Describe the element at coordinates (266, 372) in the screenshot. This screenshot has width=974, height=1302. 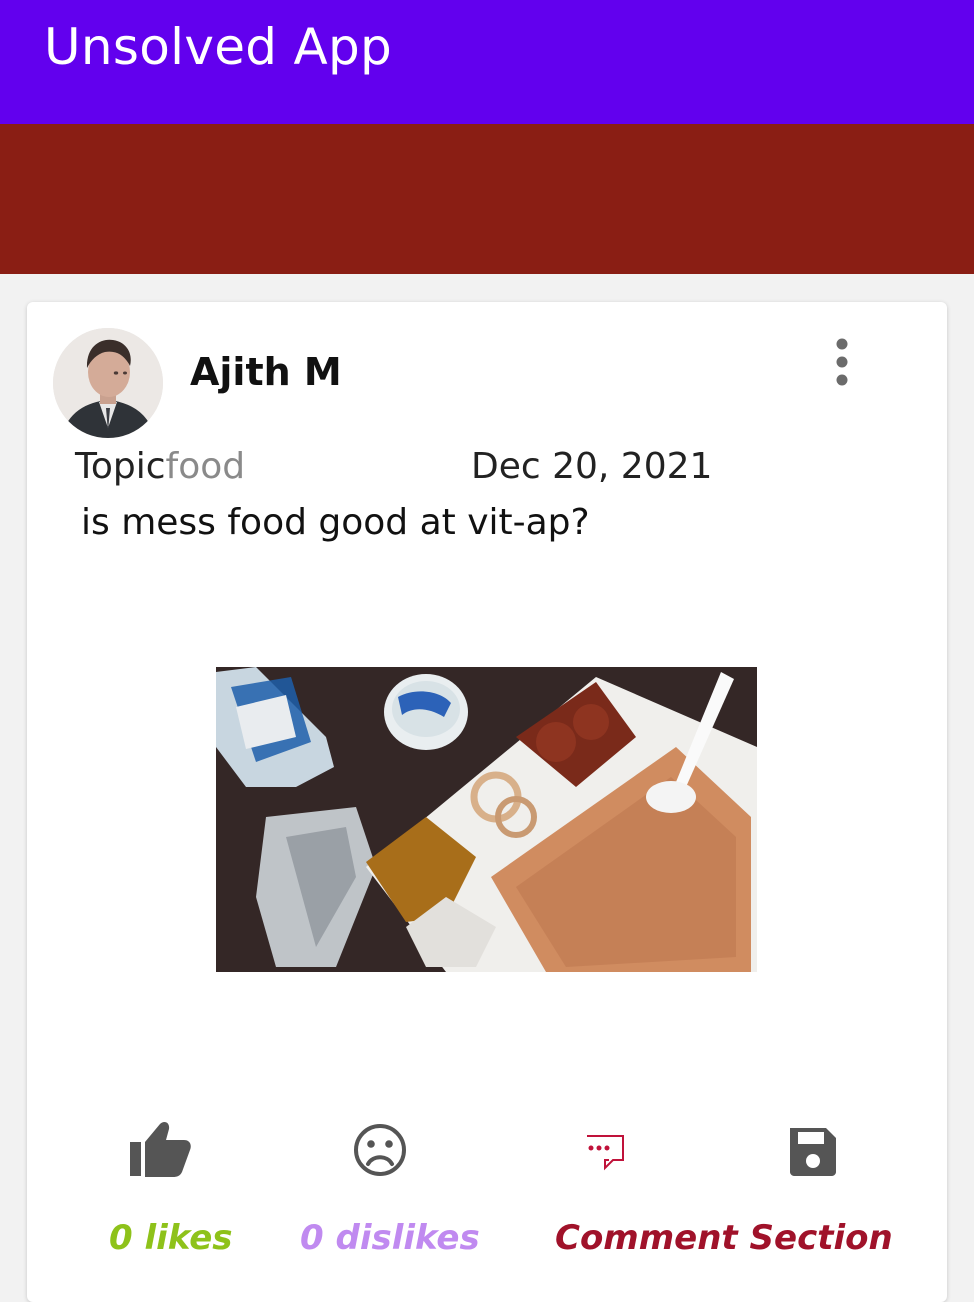
I see `author-name: Ajith M` at that location.